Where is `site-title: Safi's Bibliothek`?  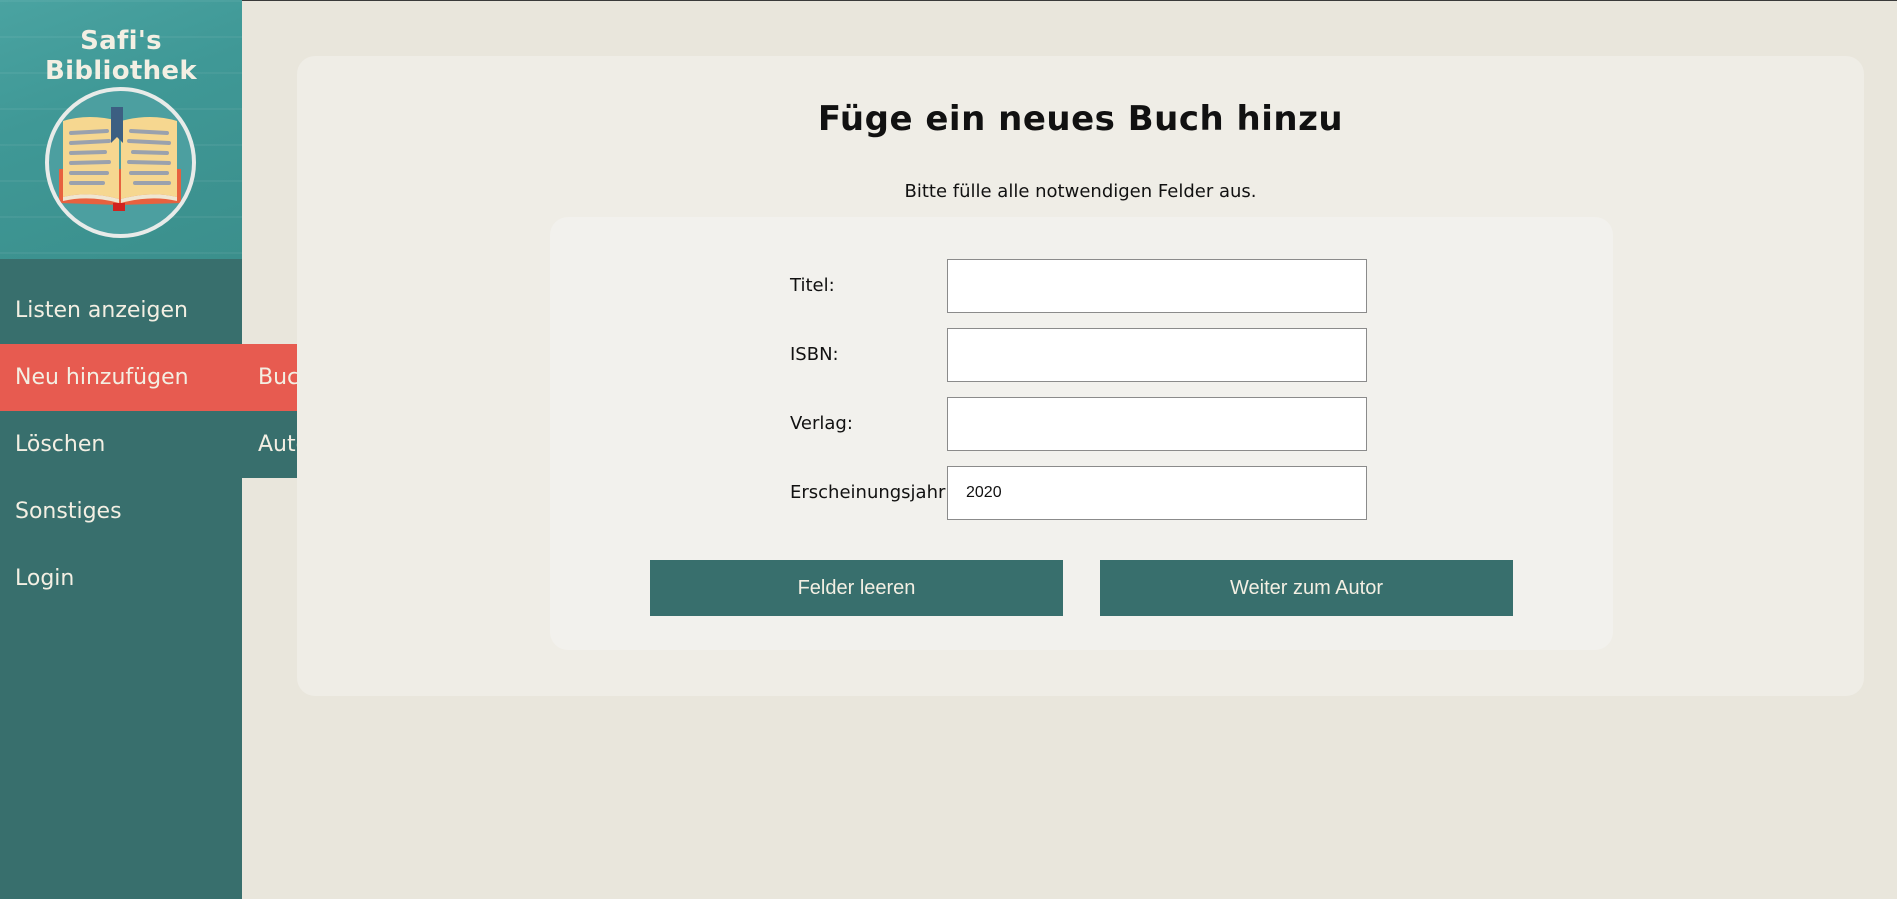 site-title: Safi's Bibliothek is located at coordinates (121, 56).